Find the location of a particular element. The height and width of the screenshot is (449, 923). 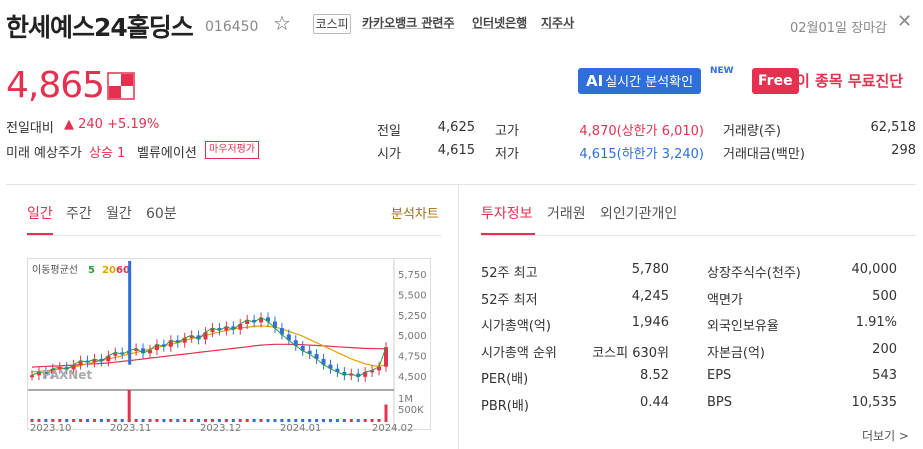

prev-close-value: 4,625 is located at coordinates (456, 127).